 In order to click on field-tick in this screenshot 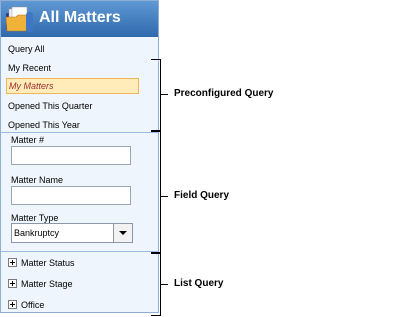, I will do `click(164, 196)`.